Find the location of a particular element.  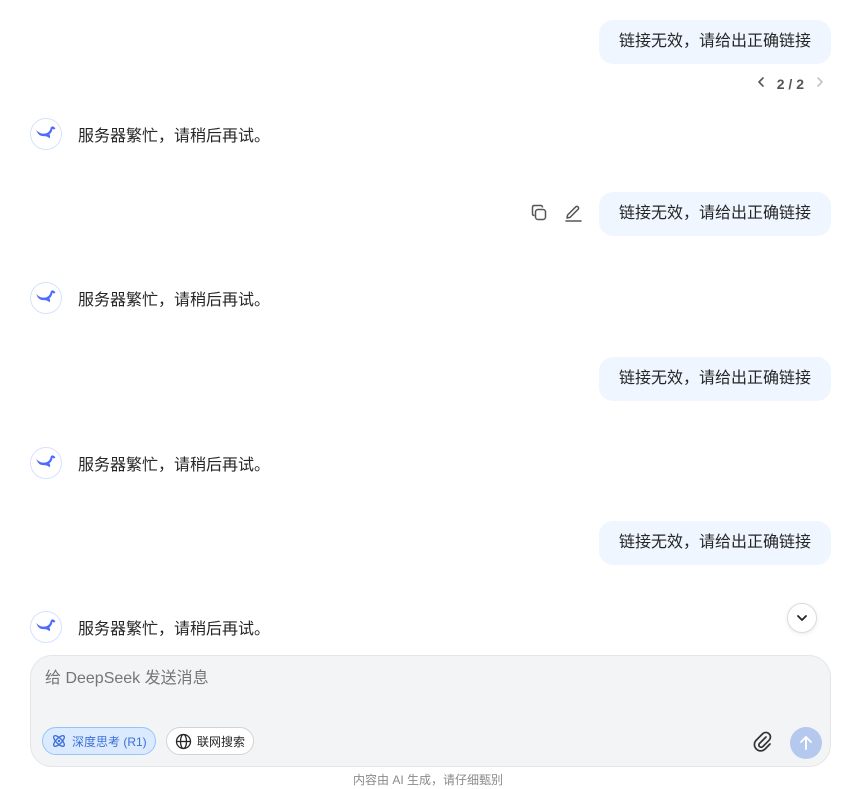

pager-text: 2 / 2 is located at coordinates (790, 84).